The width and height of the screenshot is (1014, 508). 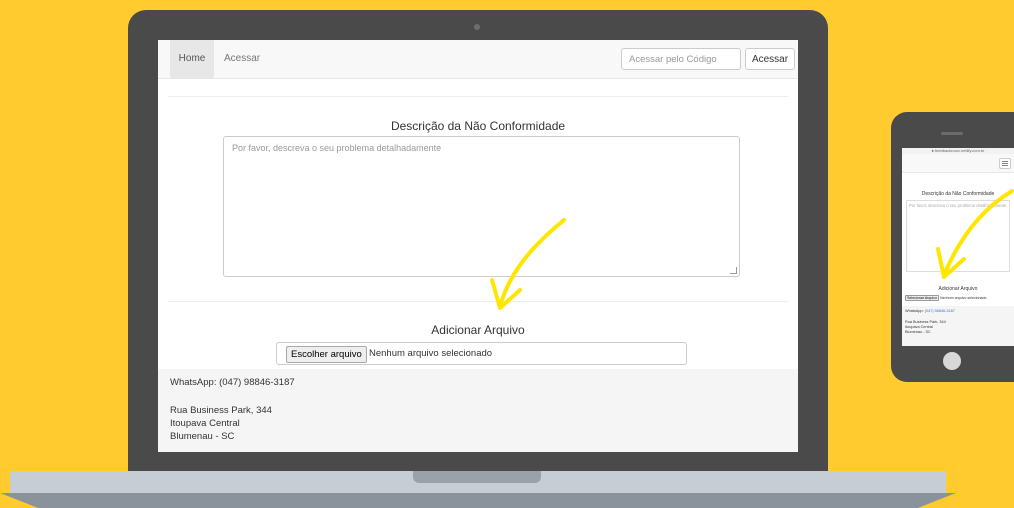 What do you see at coordinates (915, 311) in the screenshot?
I see `mobile-whatsapp-label: WhatsApp:` at bounding box center [915, 311].